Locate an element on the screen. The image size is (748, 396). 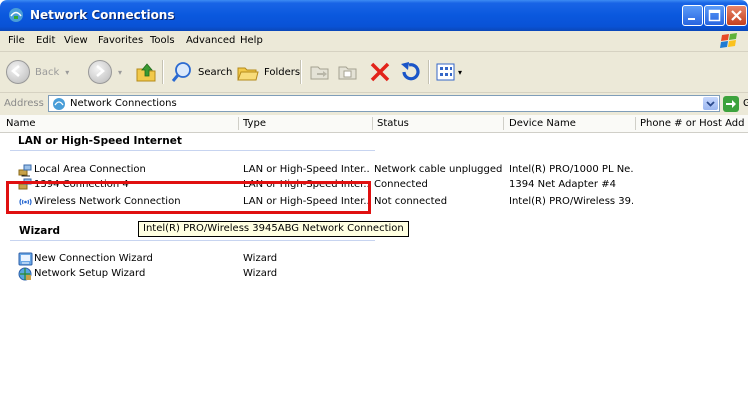
views-icon is located at coordinates (445, 72).